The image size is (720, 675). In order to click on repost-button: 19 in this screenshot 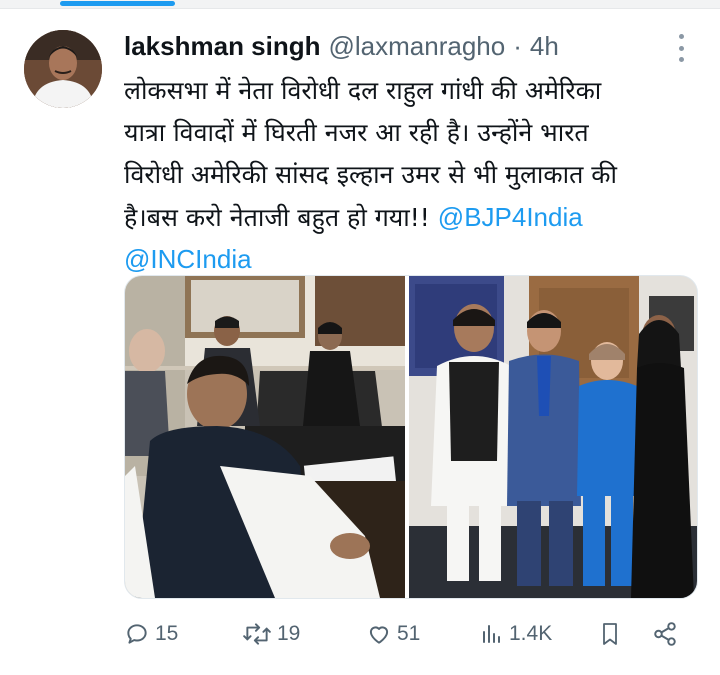, I will do `click(271, 634)`.